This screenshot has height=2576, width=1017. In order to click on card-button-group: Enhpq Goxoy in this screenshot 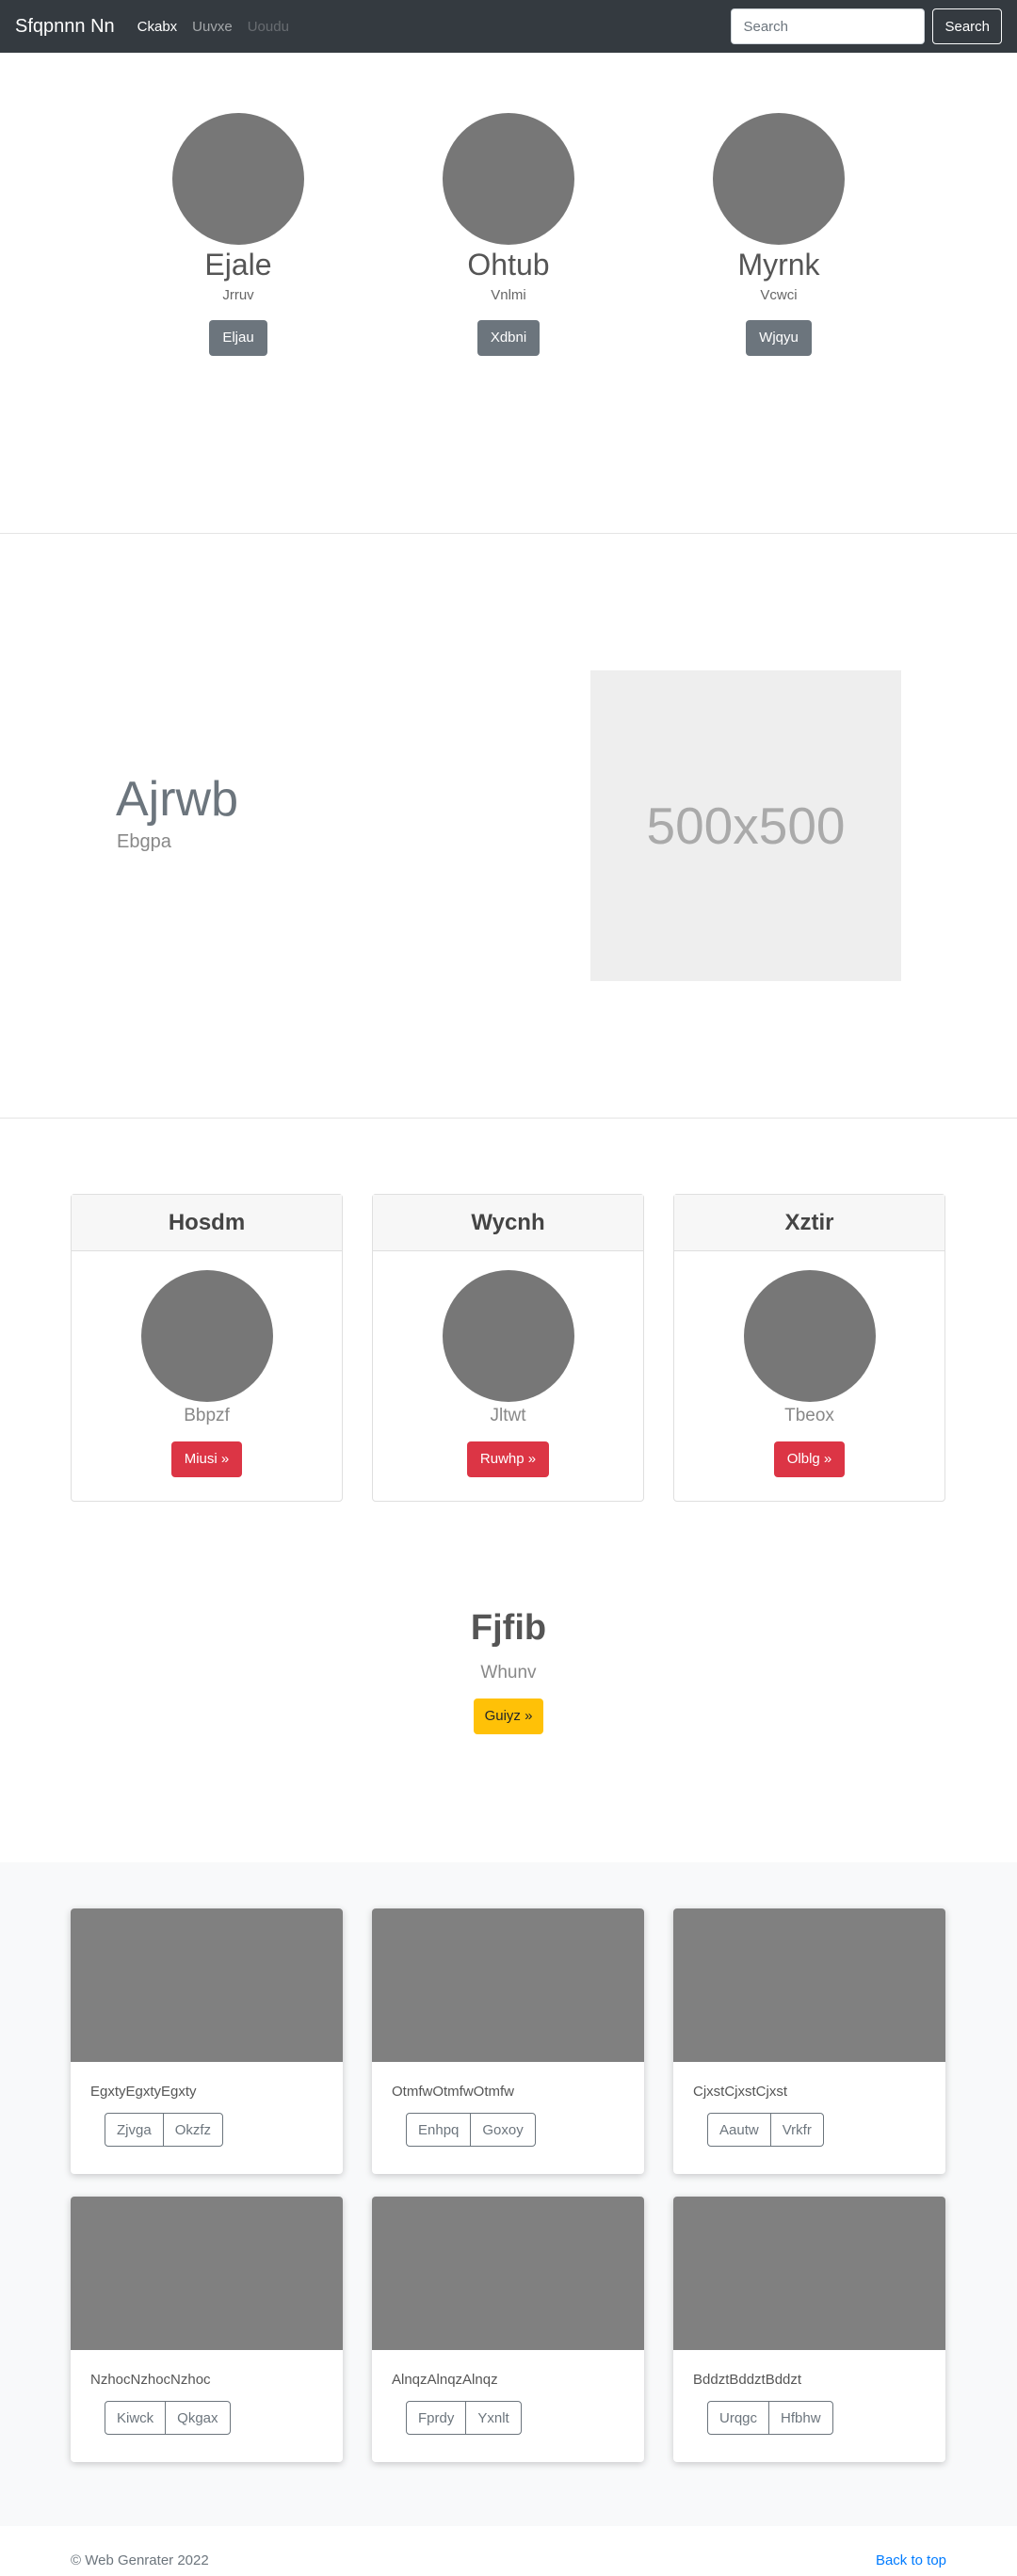, I will do `click(525, 2130)`.